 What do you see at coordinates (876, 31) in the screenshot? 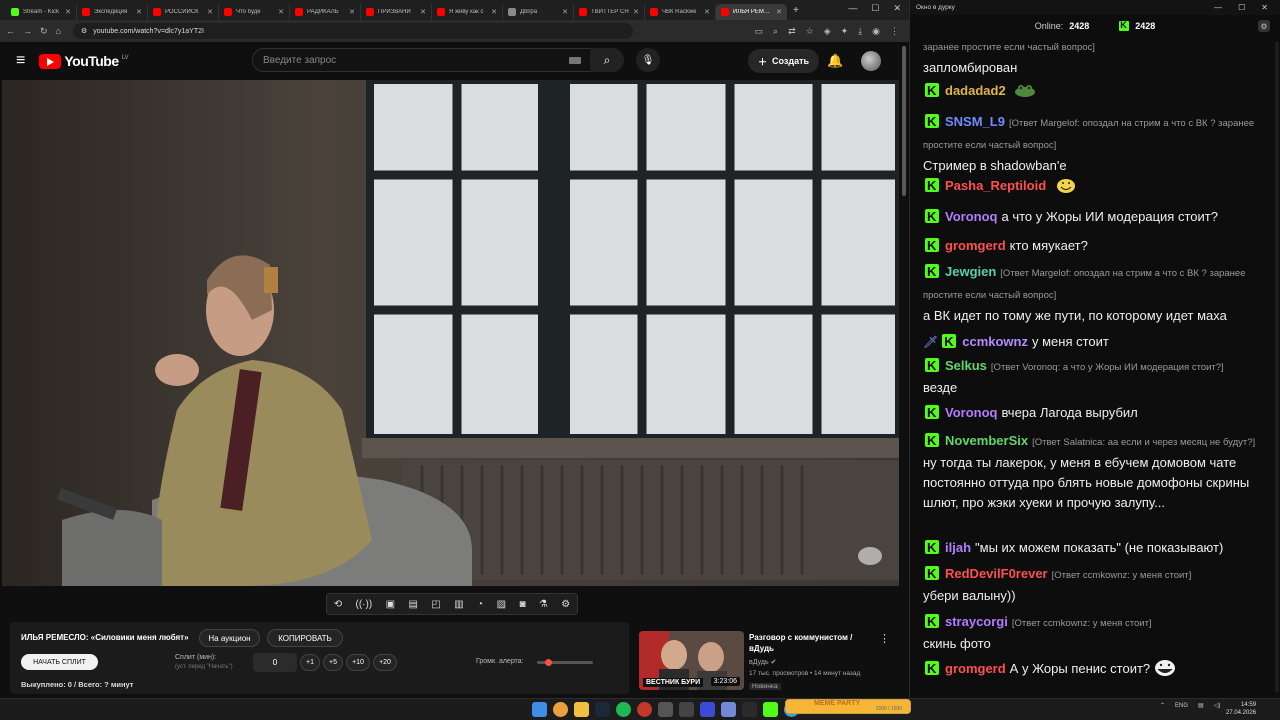
I see `profile-icon: ◉` at bounding box center [876, 31].